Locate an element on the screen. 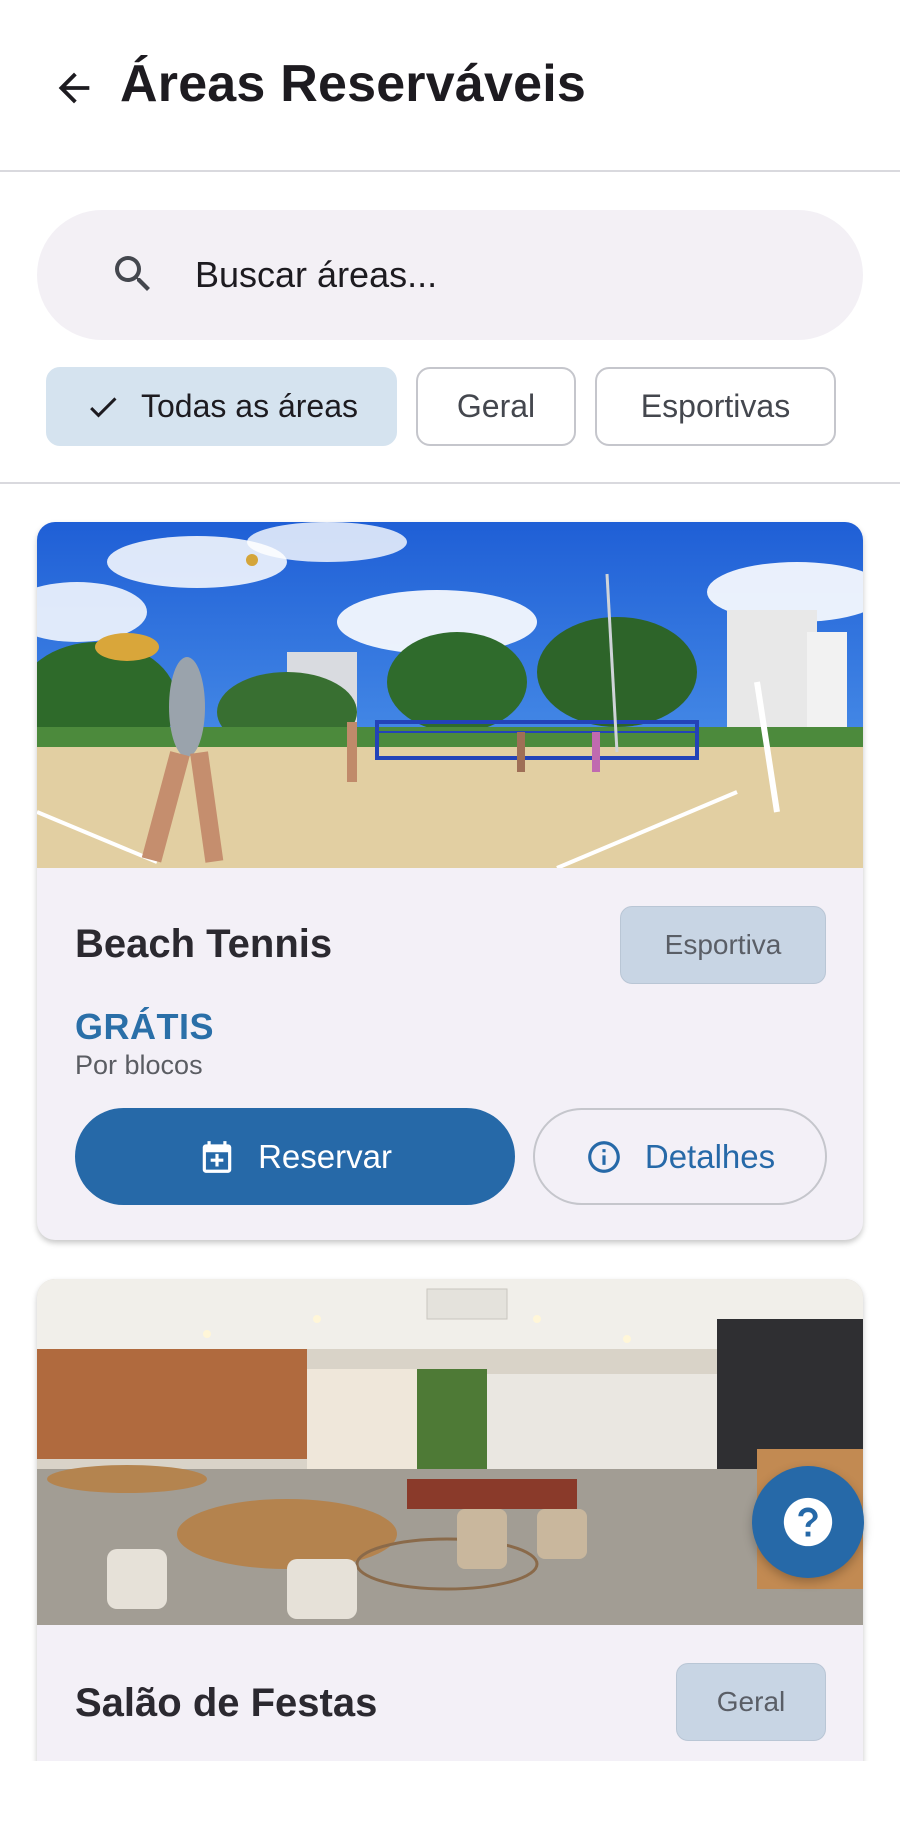  search-input is located at coordinates (505, 275).